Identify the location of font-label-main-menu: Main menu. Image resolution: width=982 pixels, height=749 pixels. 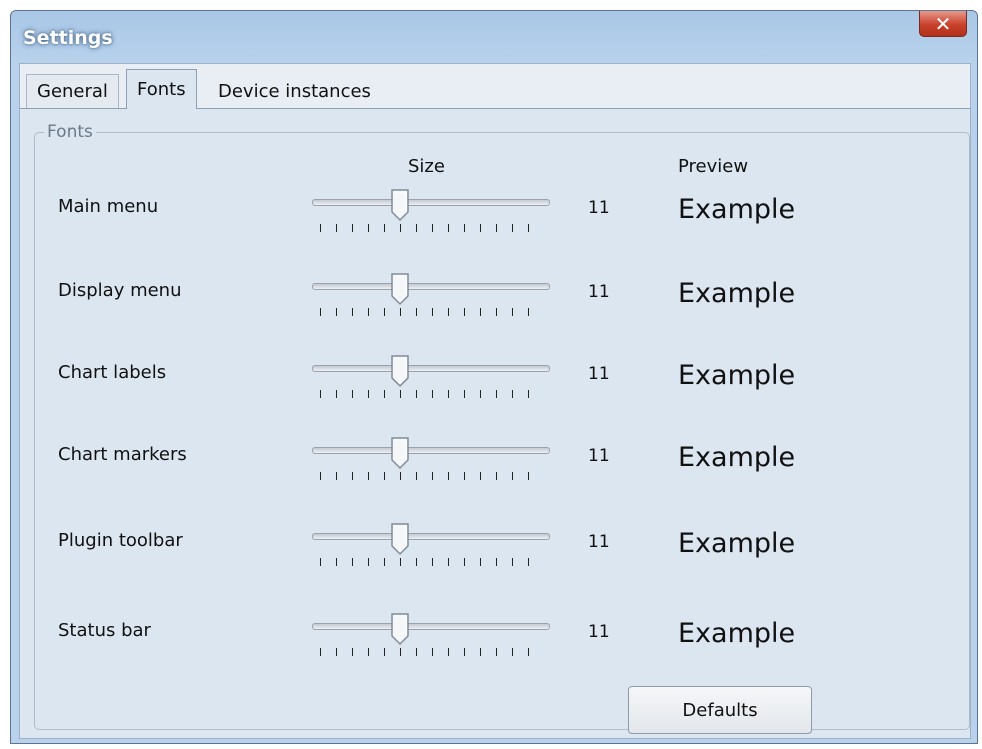
(108, 206).